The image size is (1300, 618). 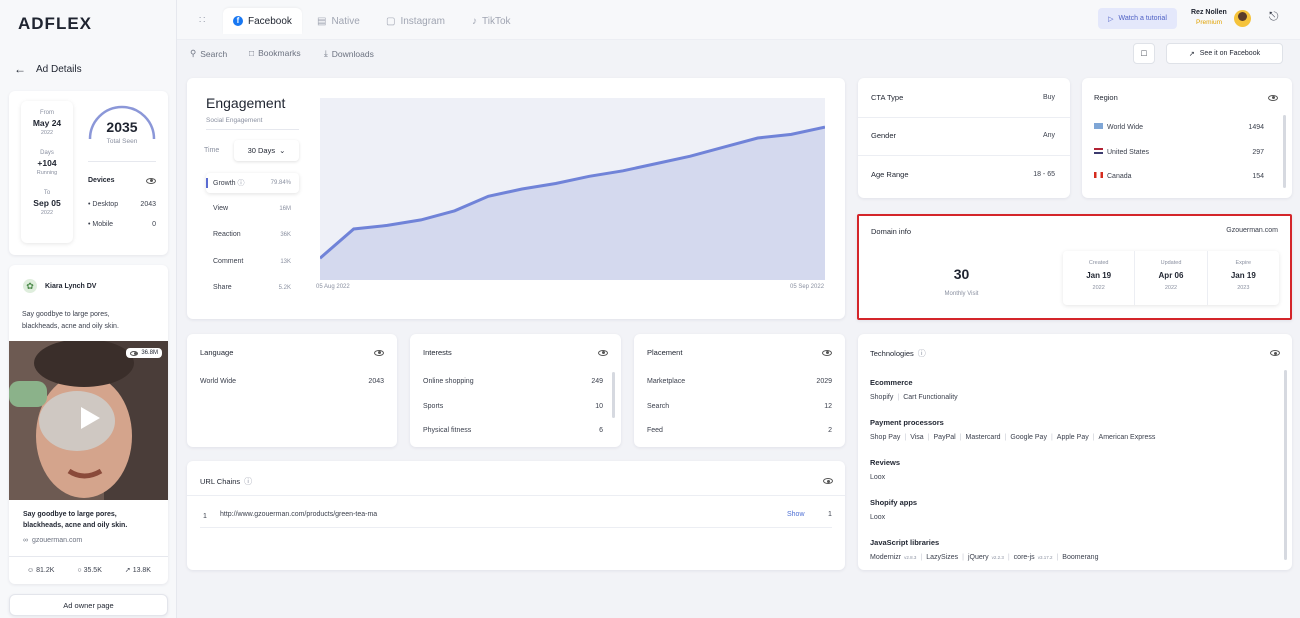 What do you see at coordinates (202, 20) in the screenshot?
I see `grid-icon: ∷` at bounding box center [202, 20].